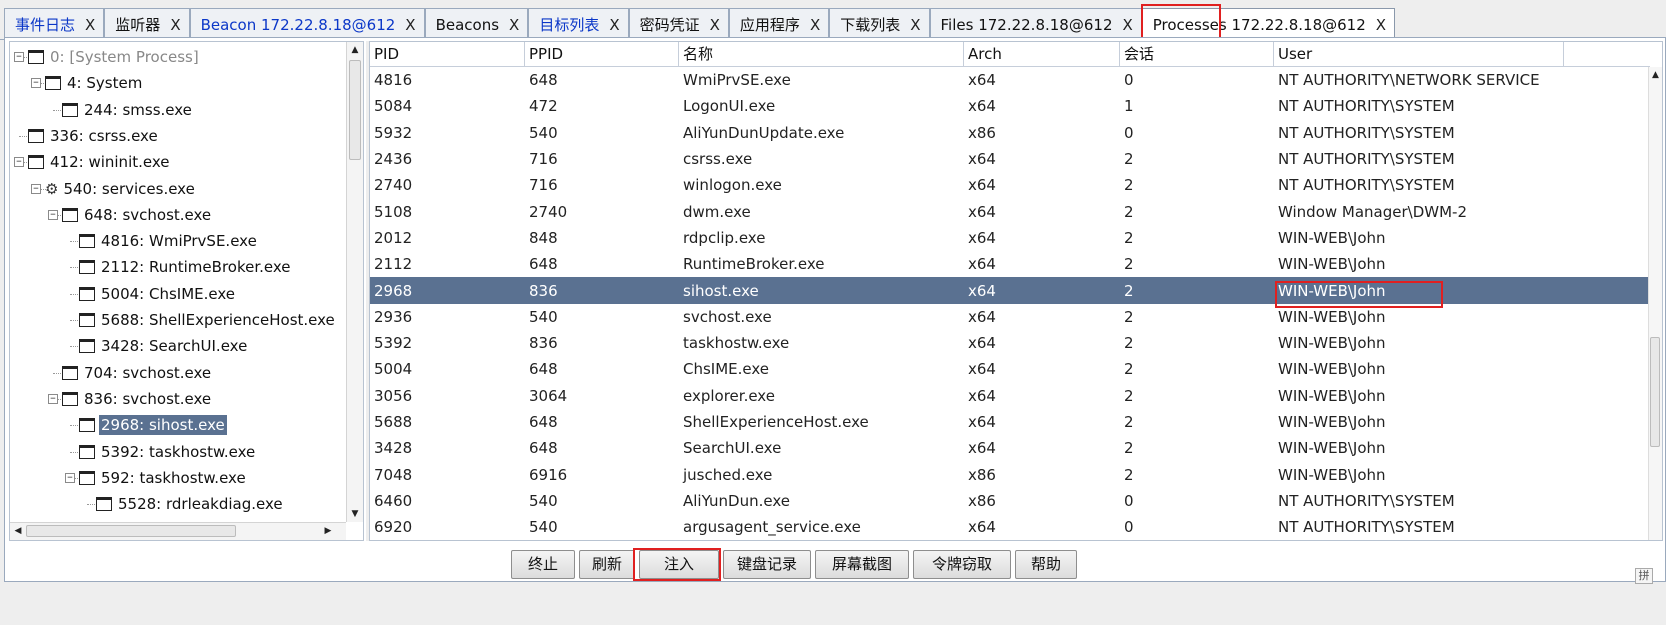 This screenshot has height=625, width=1666. What do you see at coordinates (54, 24) in the screenshot?
I see `tab-0: 事件日志 X` at bounding box center [54, 24].